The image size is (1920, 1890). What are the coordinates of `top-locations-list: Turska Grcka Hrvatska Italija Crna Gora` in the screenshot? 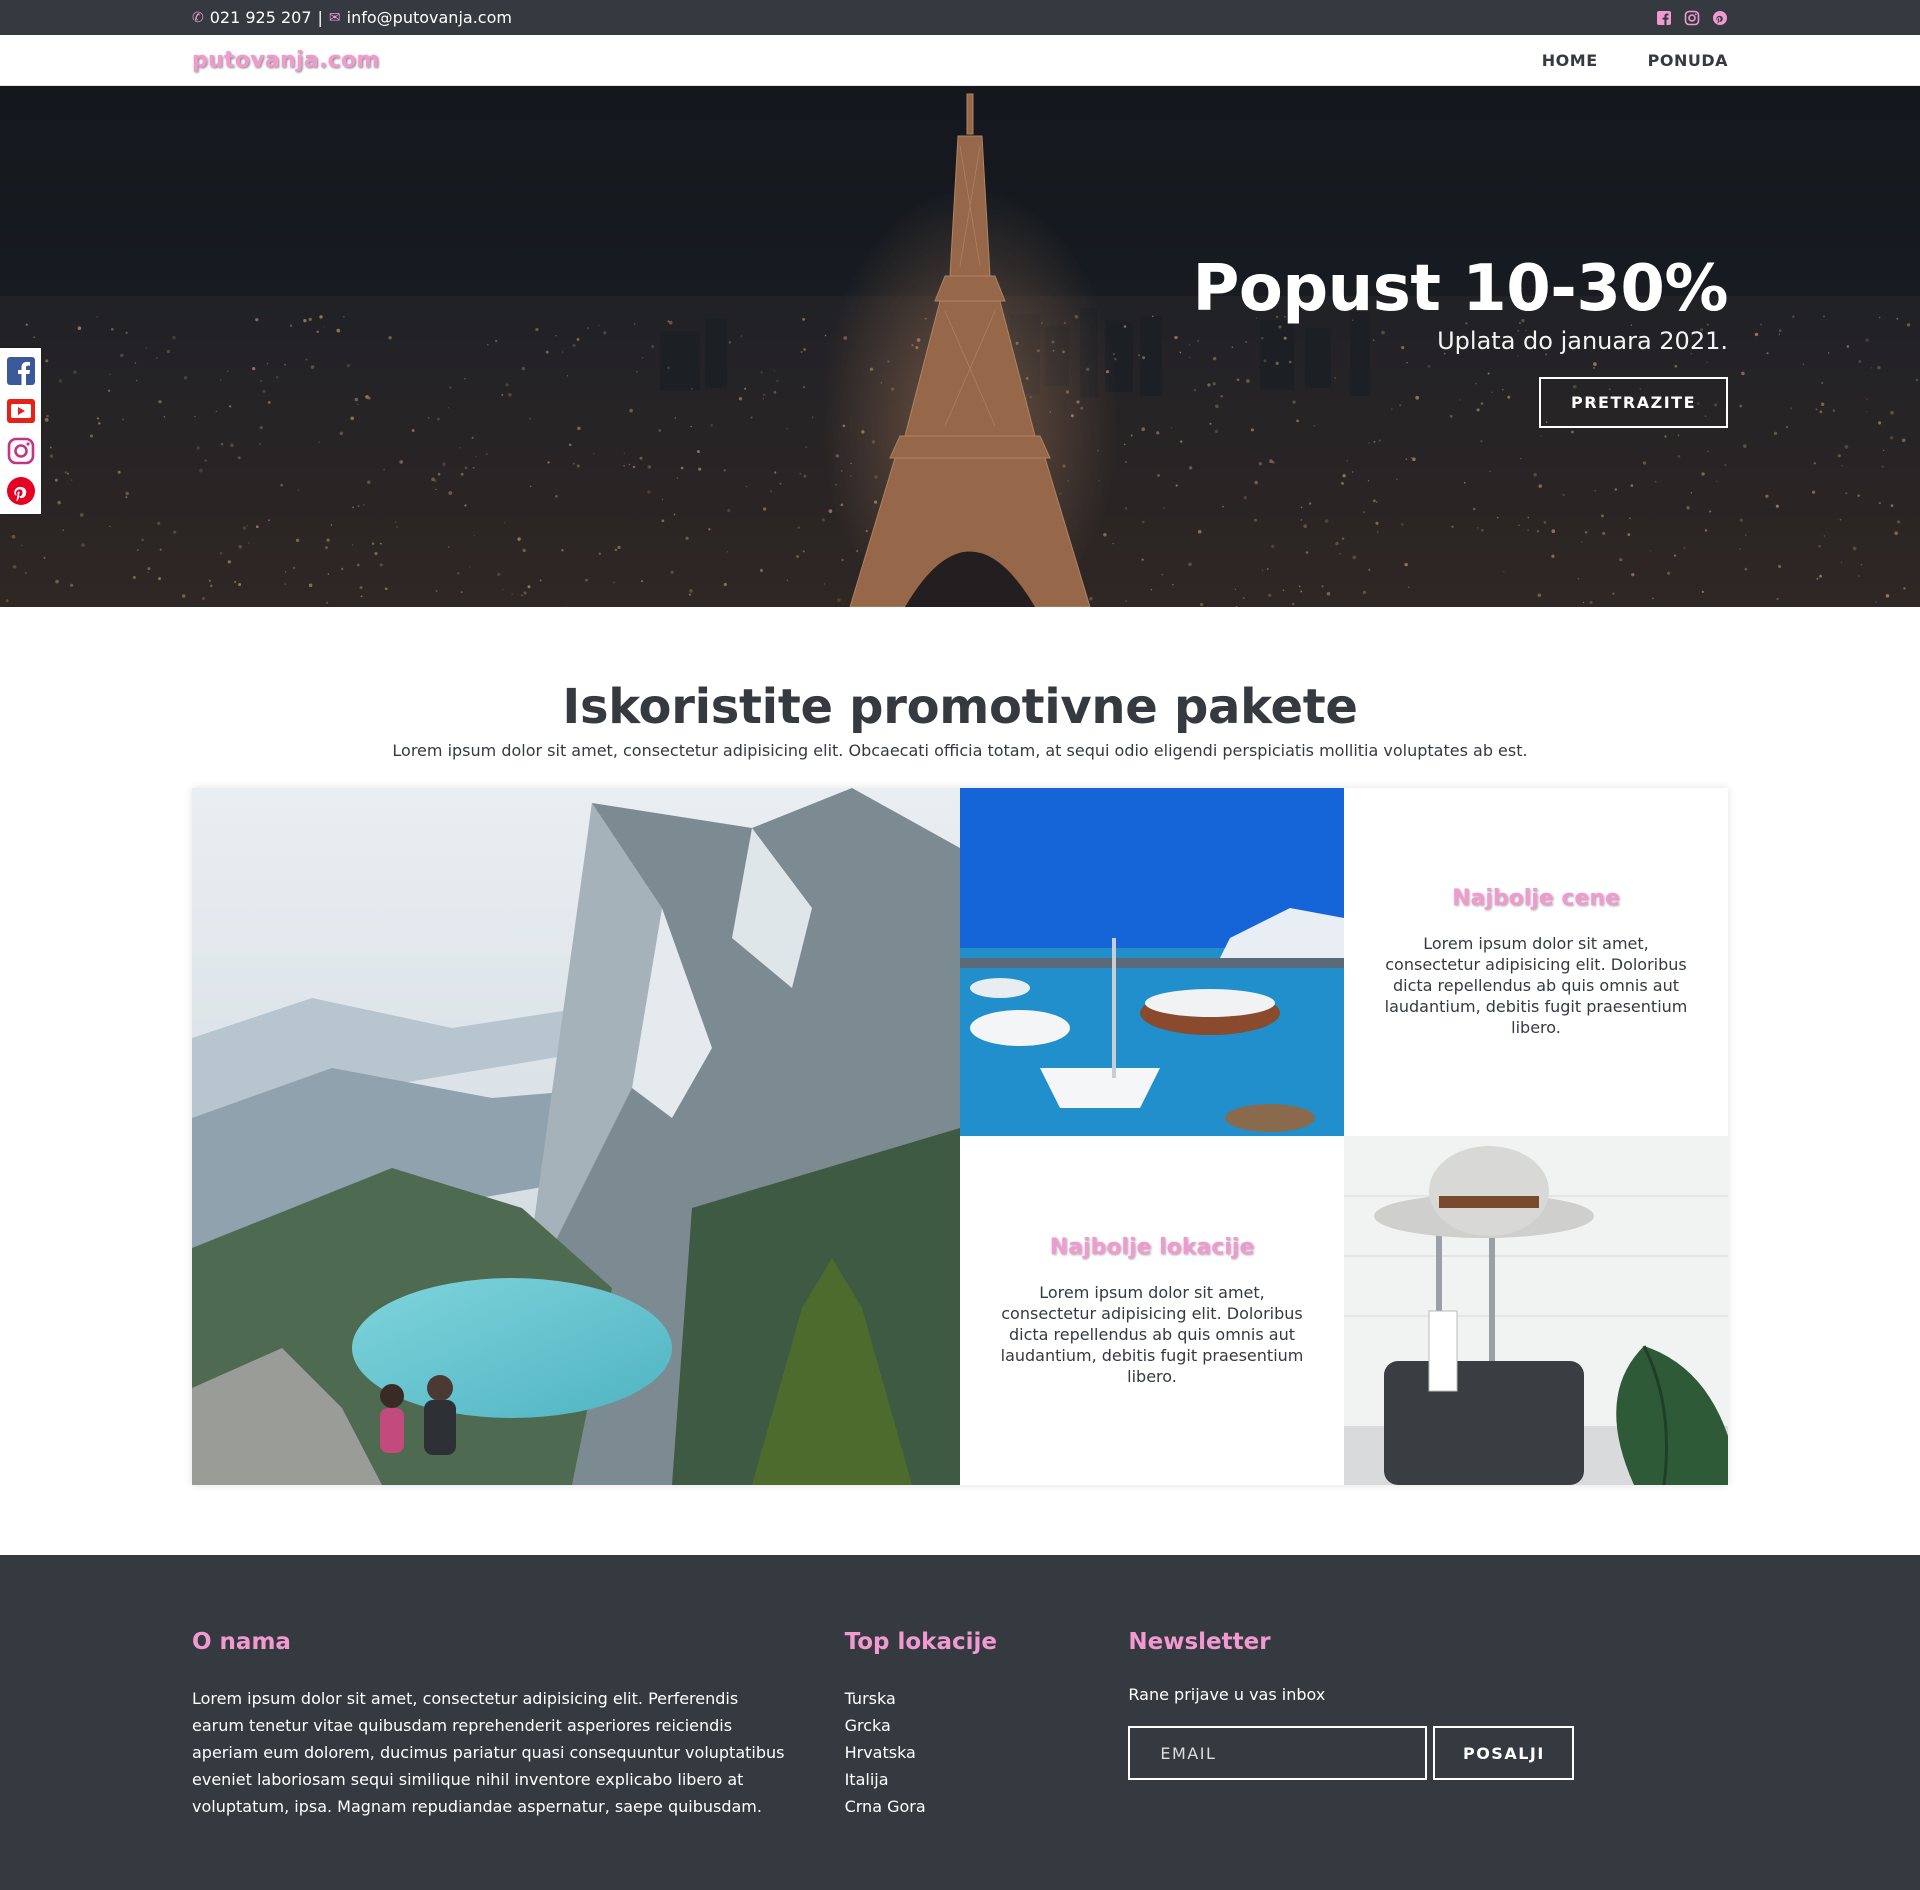 It's located at (987, 1752).